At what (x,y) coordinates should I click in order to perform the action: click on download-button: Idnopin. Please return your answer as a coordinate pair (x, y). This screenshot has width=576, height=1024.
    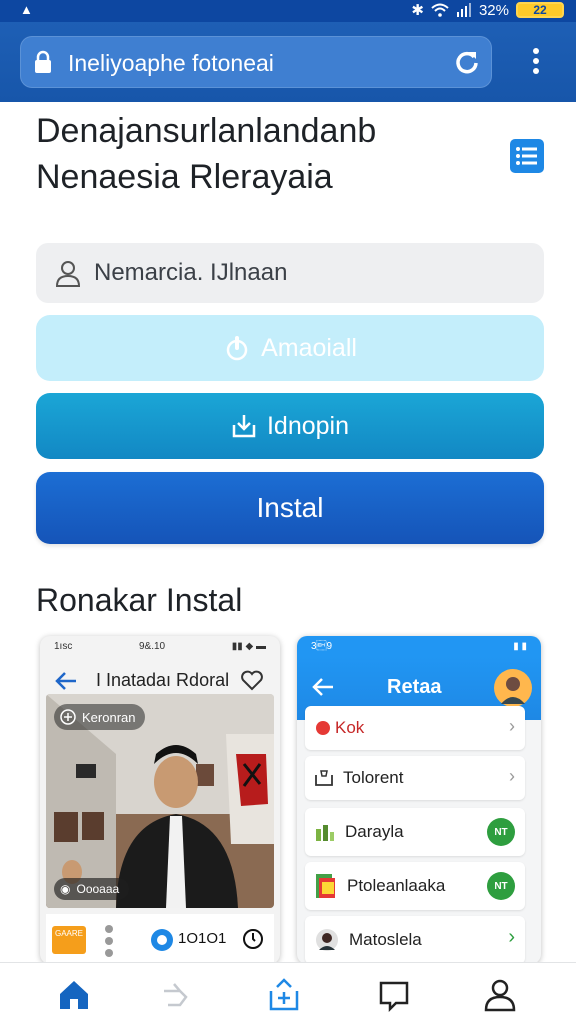
    Looking at the image, I should click on (290, 426).